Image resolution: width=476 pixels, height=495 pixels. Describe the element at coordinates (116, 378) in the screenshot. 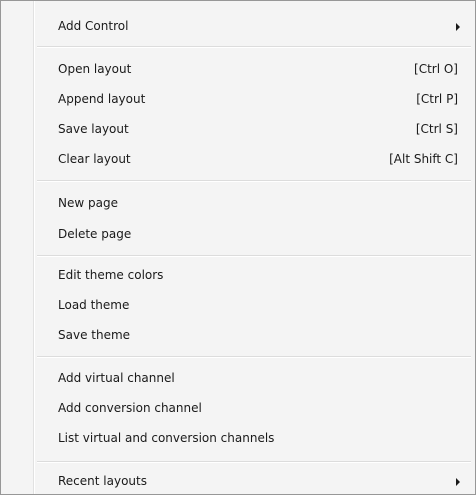

I see `menu-item-label: Add virtual channel` at that location.